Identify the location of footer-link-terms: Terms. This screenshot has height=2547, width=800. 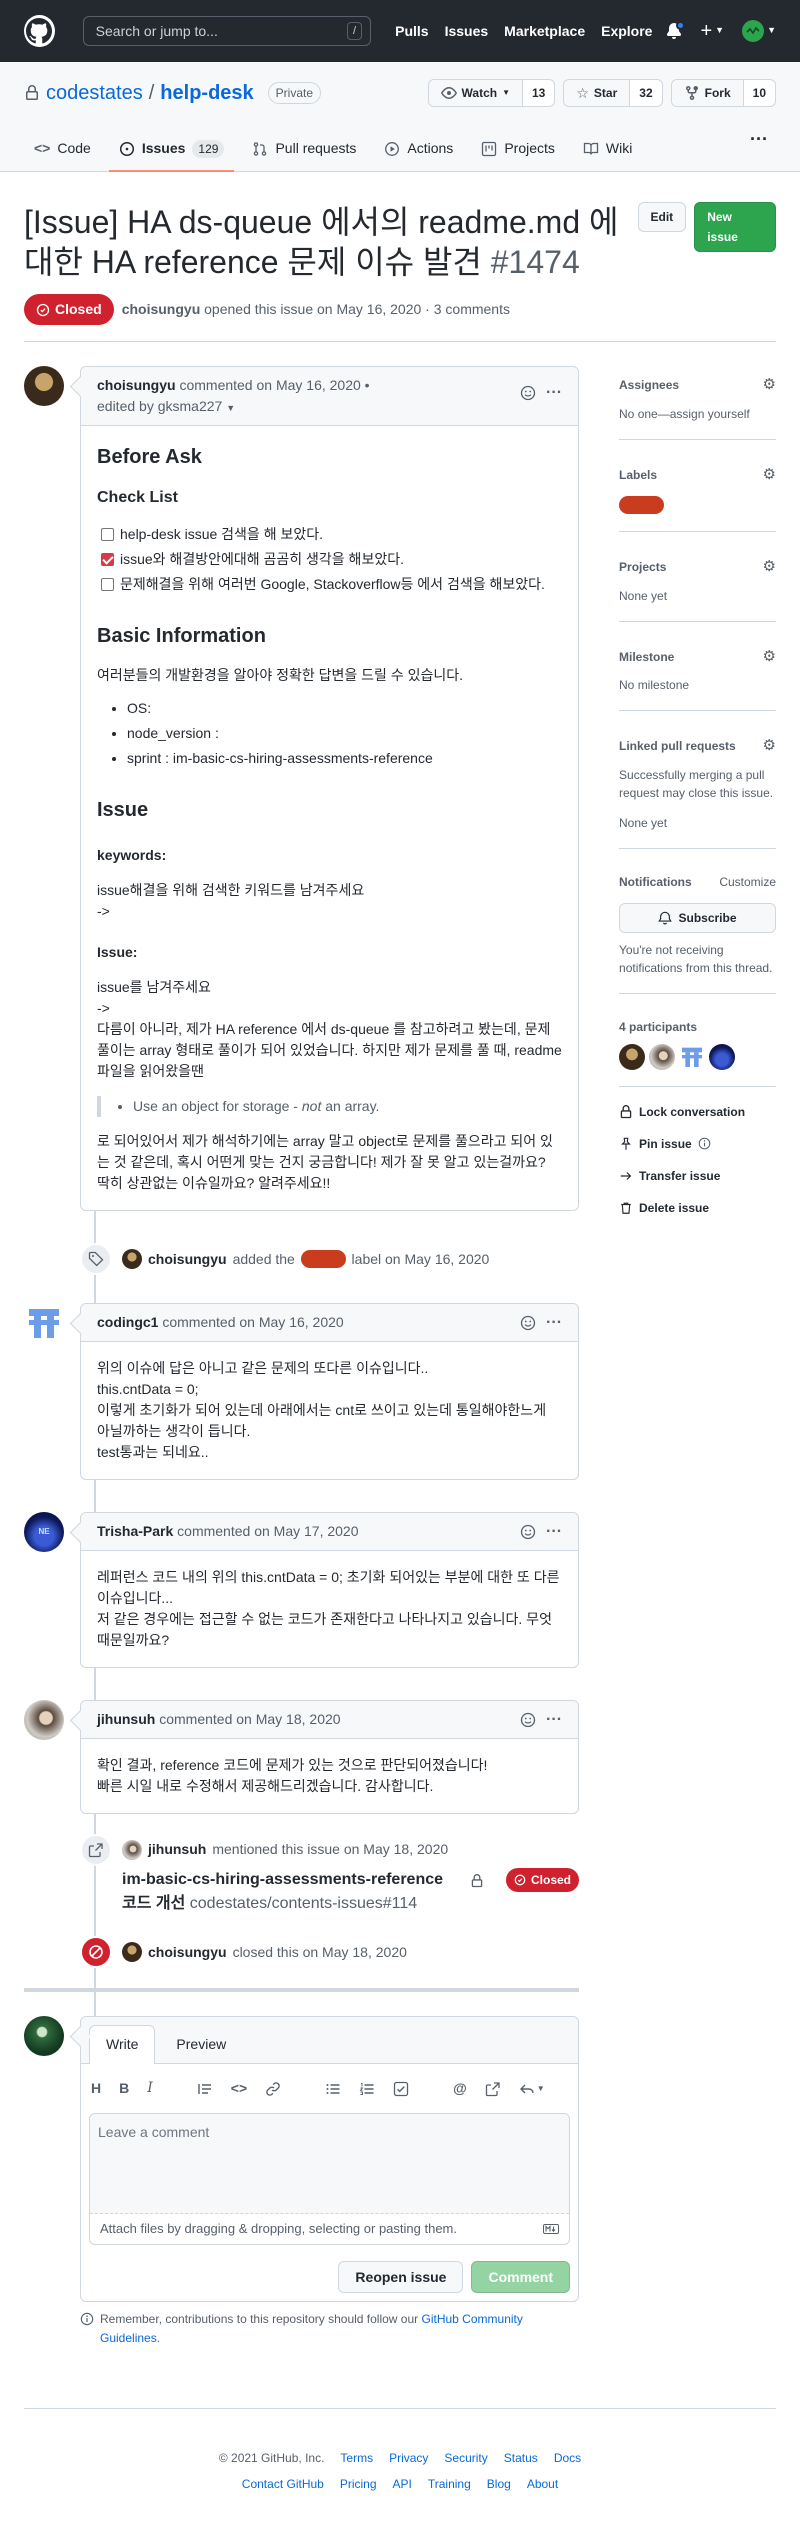
(356, 2458).